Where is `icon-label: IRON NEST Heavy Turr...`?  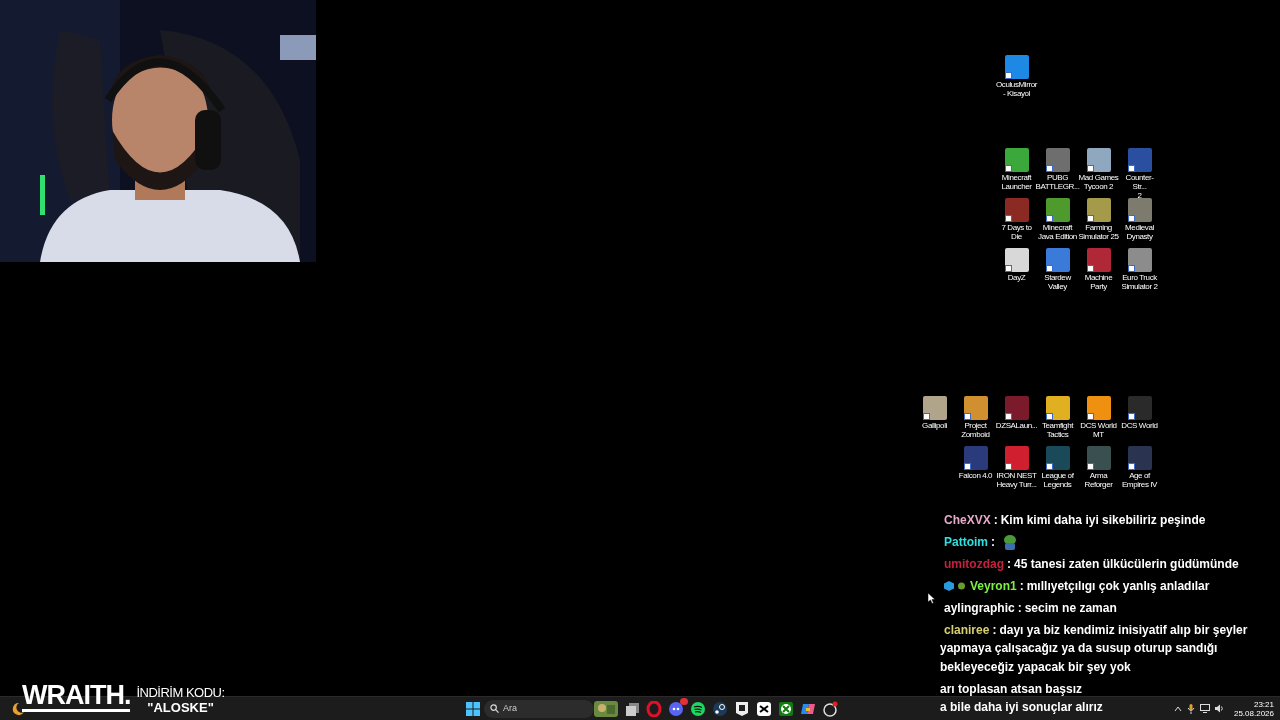 icon-label: IRON NEST Heavy Turr... is located at coordinates (1016, 480).